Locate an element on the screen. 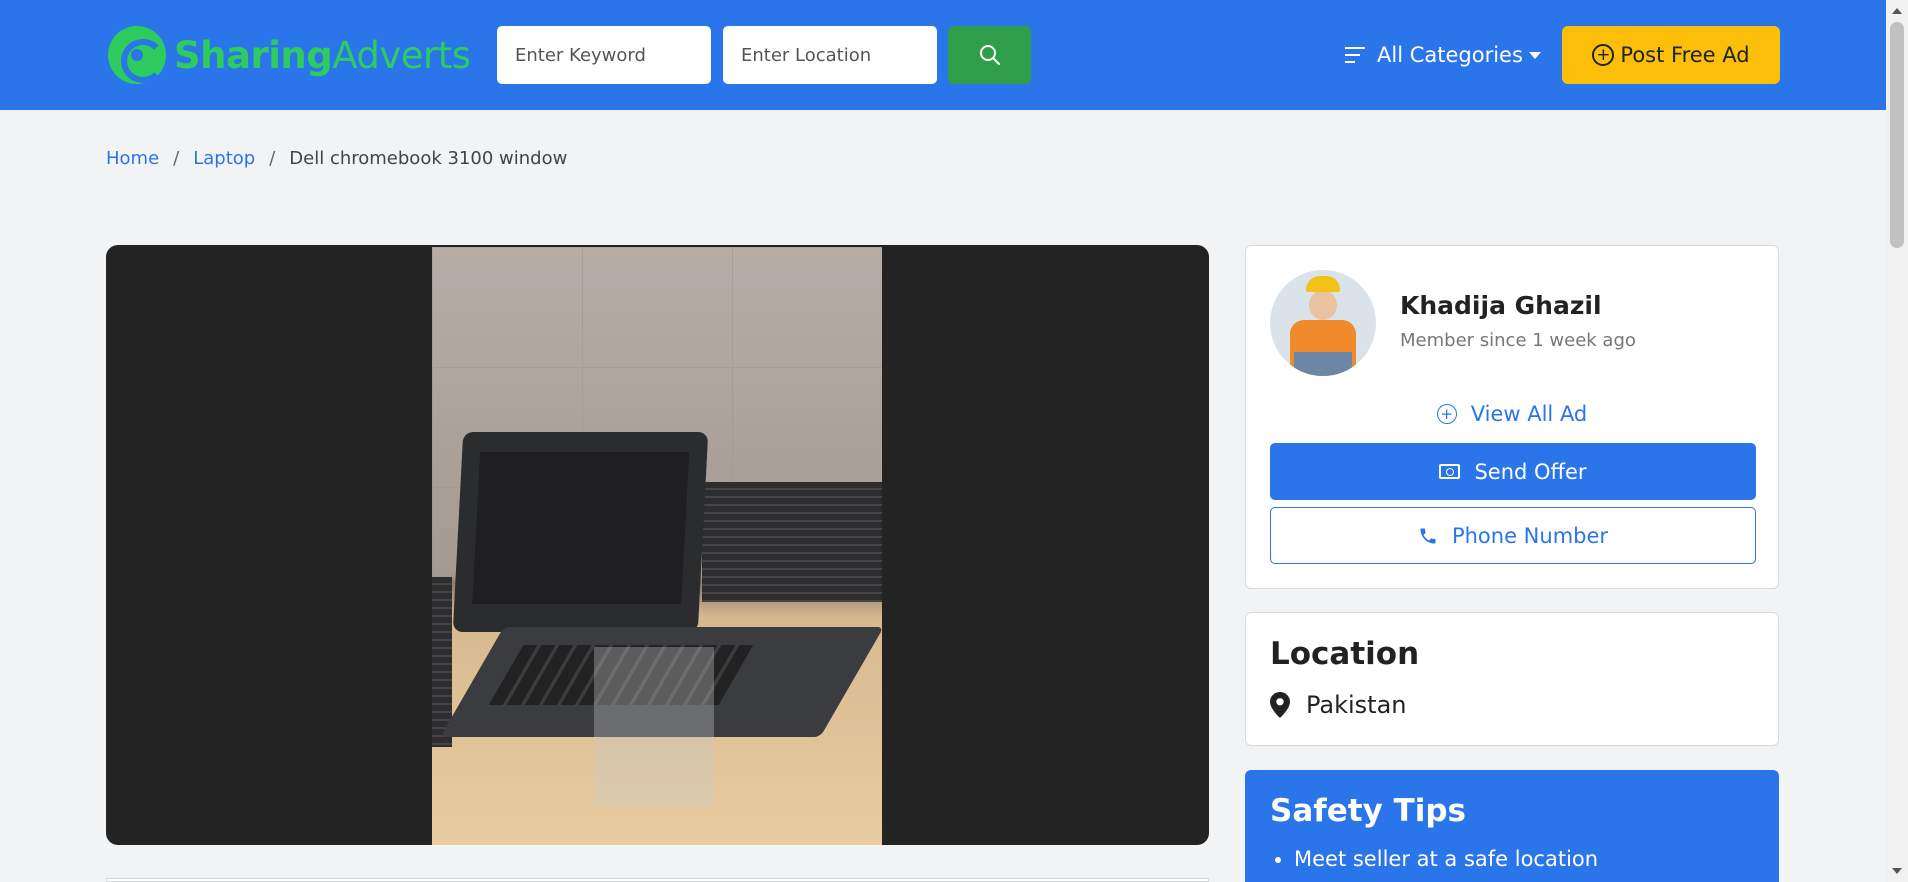 The width and height of the screenshot is (1908, 882). breadcrumb-current: Dell chromebook 3100 window is located at coordinates (428, 158).